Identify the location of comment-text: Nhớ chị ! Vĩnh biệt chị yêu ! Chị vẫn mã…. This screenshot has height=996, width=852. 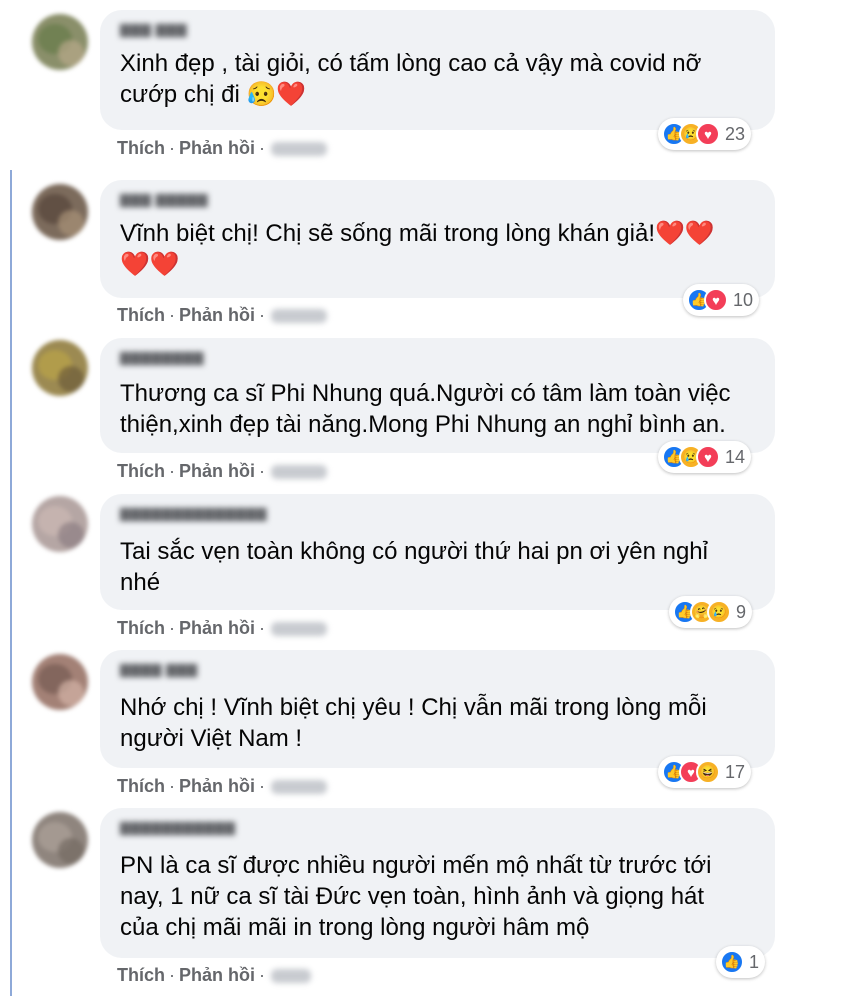
(413, 723).